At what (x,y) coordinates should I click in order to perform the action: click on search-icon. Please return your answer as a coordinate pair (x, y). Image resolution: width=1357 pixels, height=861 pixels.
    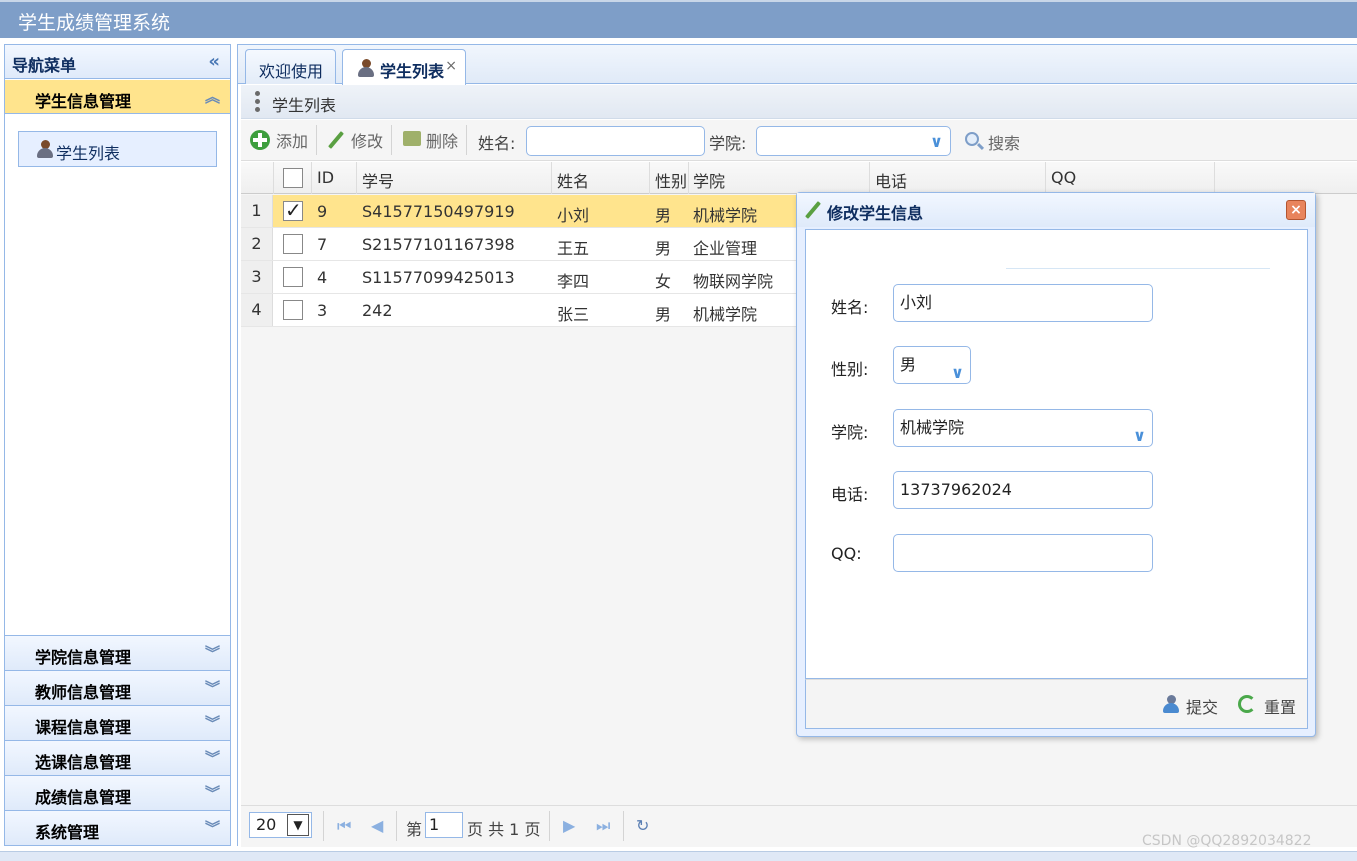
    Looking at the image, I should click on (972, 139).